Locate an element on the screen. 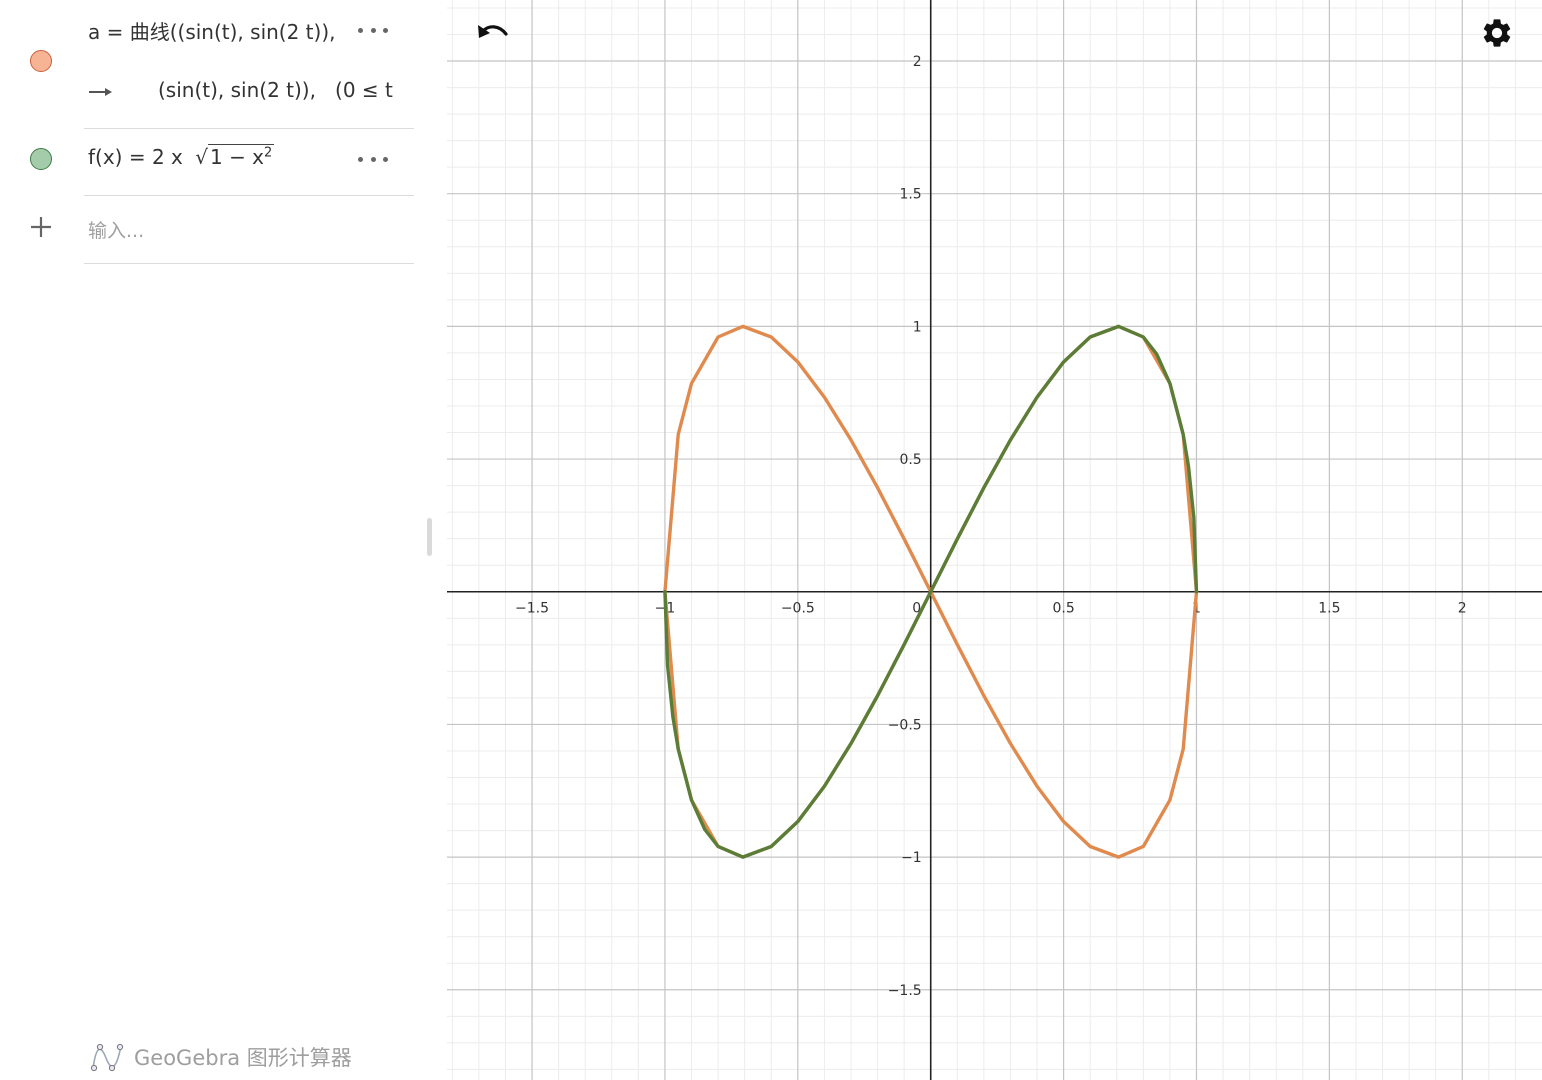  visibility-marble-function-f is located at coordinates (41, 159).